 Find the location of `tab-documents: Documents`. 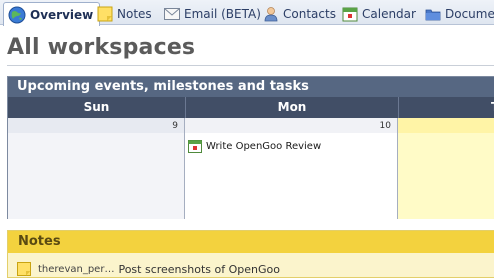

tab-documents: Documents is located at coordinates (459, 13).